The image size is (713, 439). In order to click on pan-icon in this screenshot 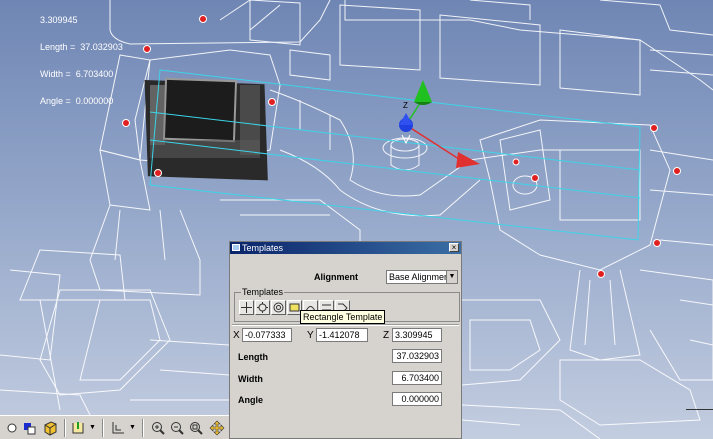, I will do `click(217, 428)`.